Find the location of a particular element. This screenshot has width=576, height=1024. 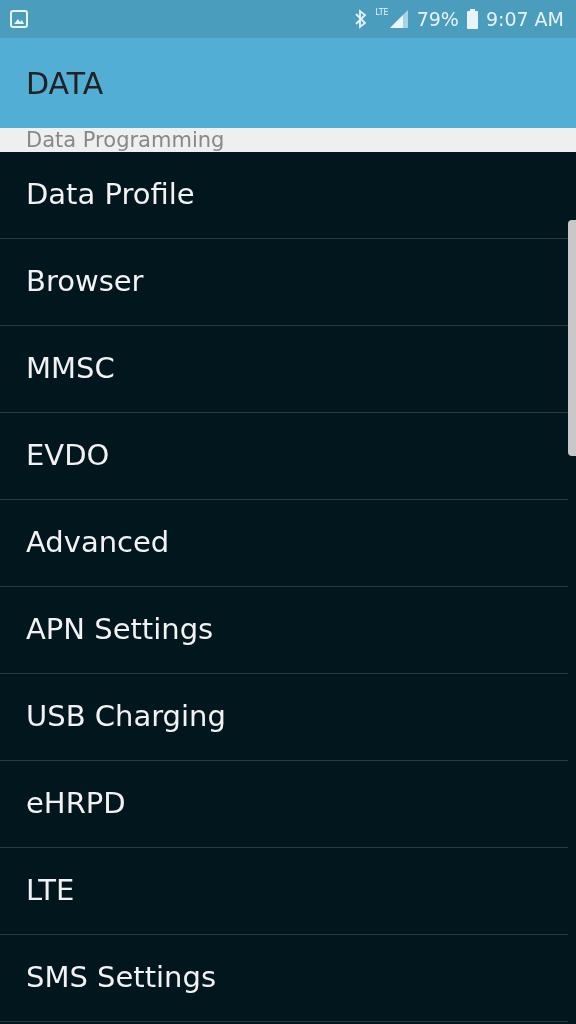

clock: 9:07 AM is located at coordinates (524, 19).